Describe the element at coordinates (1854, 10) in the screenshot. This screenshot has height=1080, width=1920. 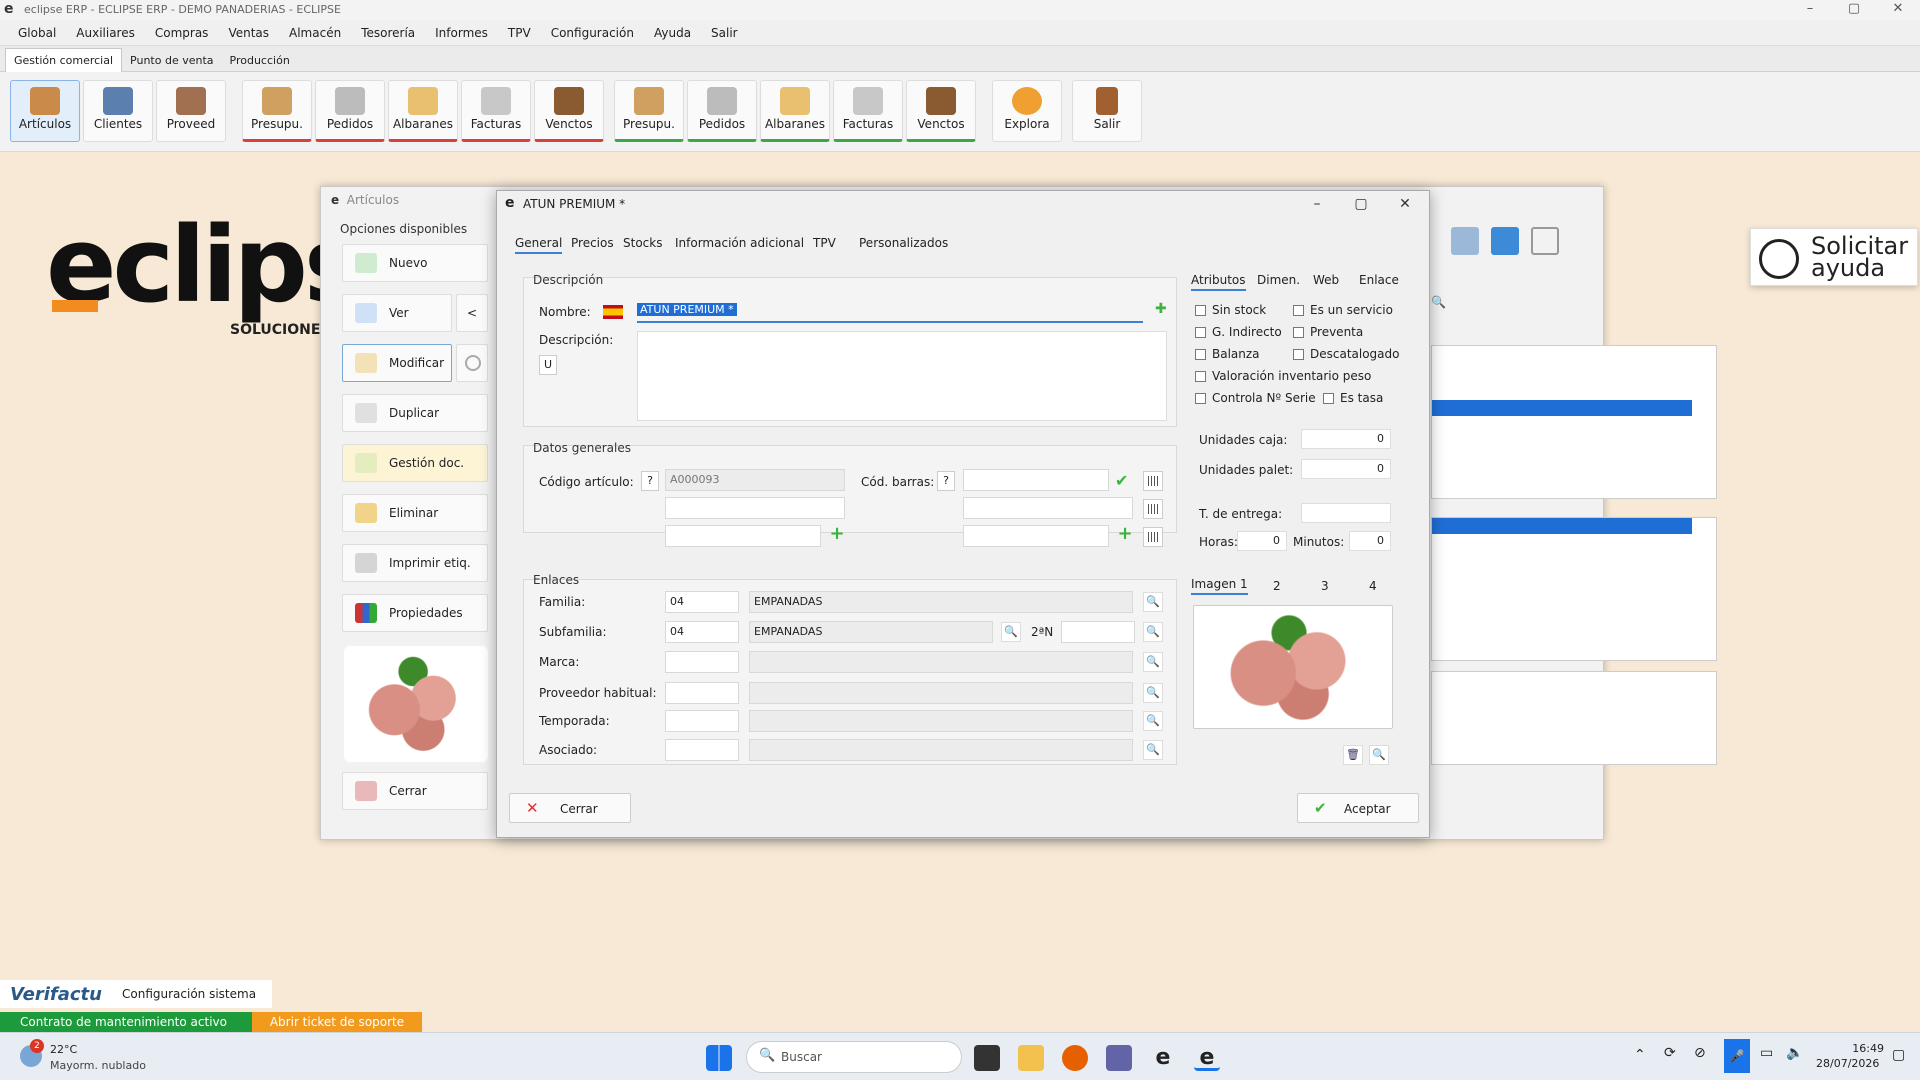
I see `maximize-button: ▢` at that location.